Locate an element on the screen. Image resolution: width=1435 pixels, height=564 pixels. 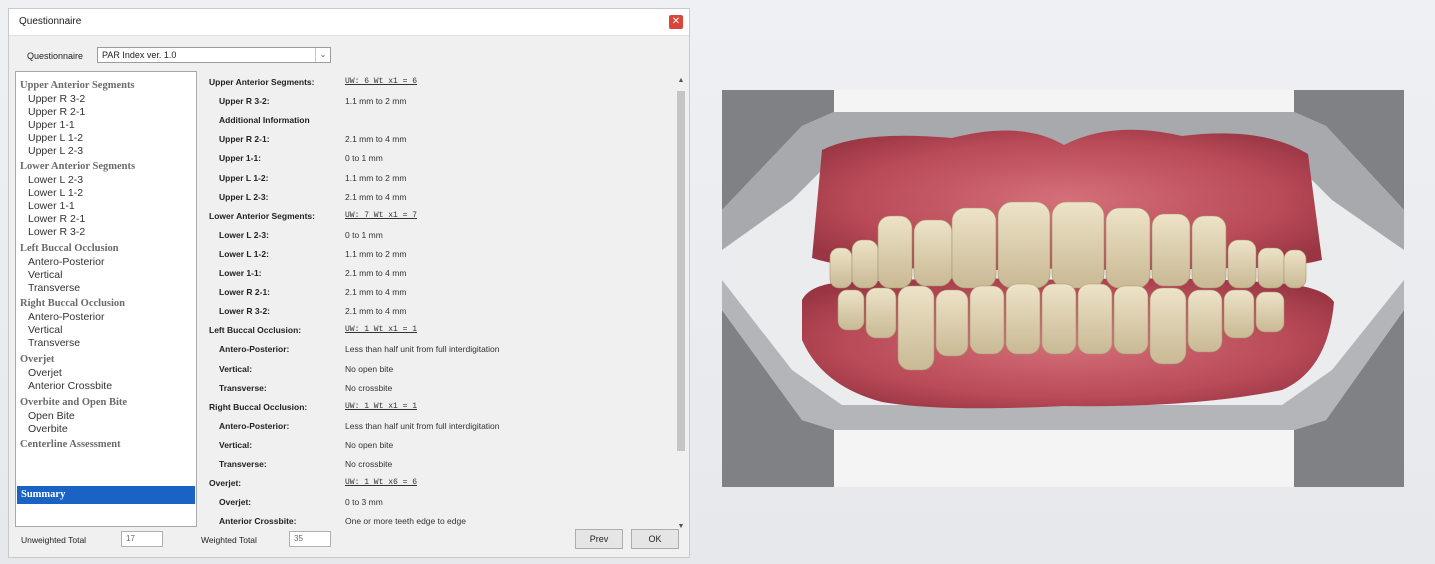
tree-item: Lower R 2-1 is located at coordinates (56, 219).